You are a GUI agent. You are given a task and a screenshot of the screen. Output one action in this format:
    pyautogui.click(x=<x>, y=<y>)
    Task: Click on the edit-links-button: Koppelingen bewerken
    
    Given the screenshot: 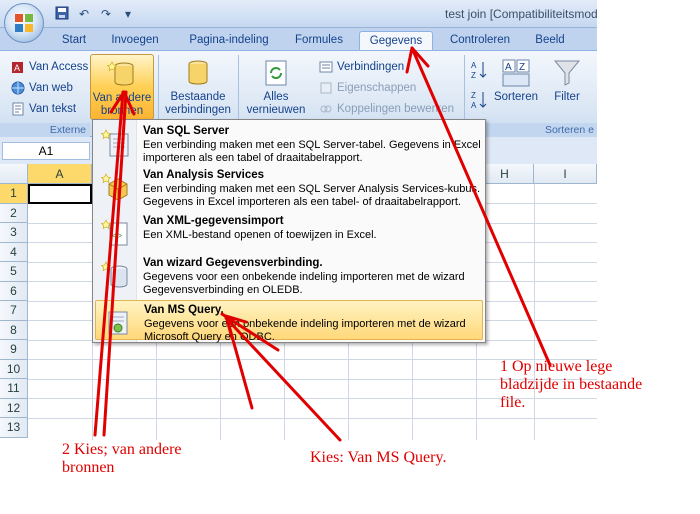 What is the action you would take?
    pyautogui.click(x=386, y=109)
    